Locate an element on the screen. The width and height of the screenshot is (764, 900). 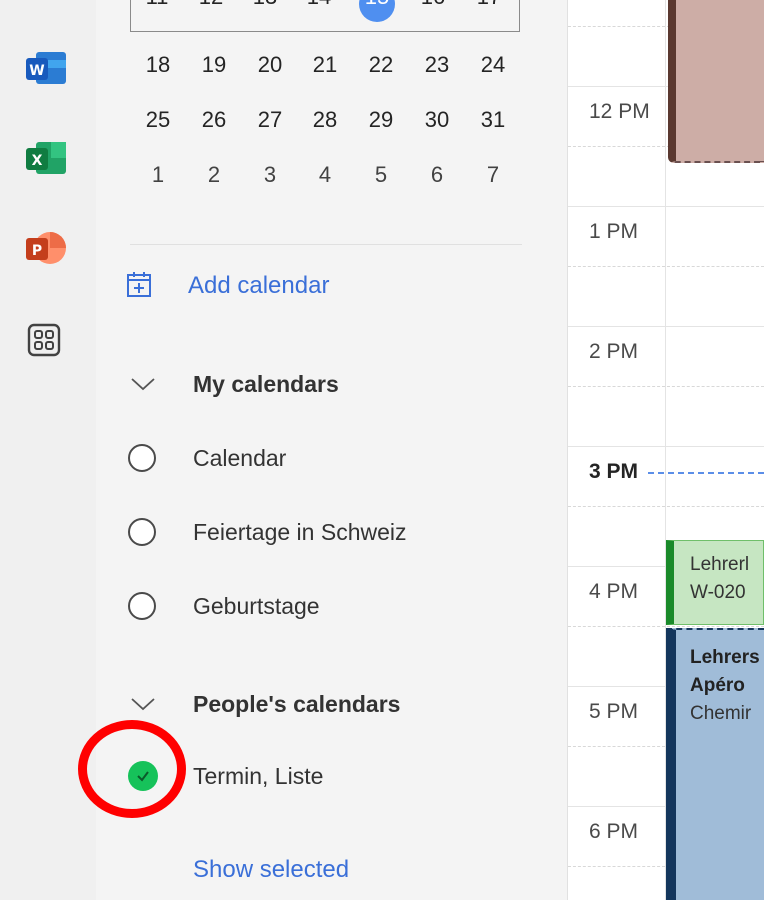
current-time-indicator is located at coordinates (706, 473).